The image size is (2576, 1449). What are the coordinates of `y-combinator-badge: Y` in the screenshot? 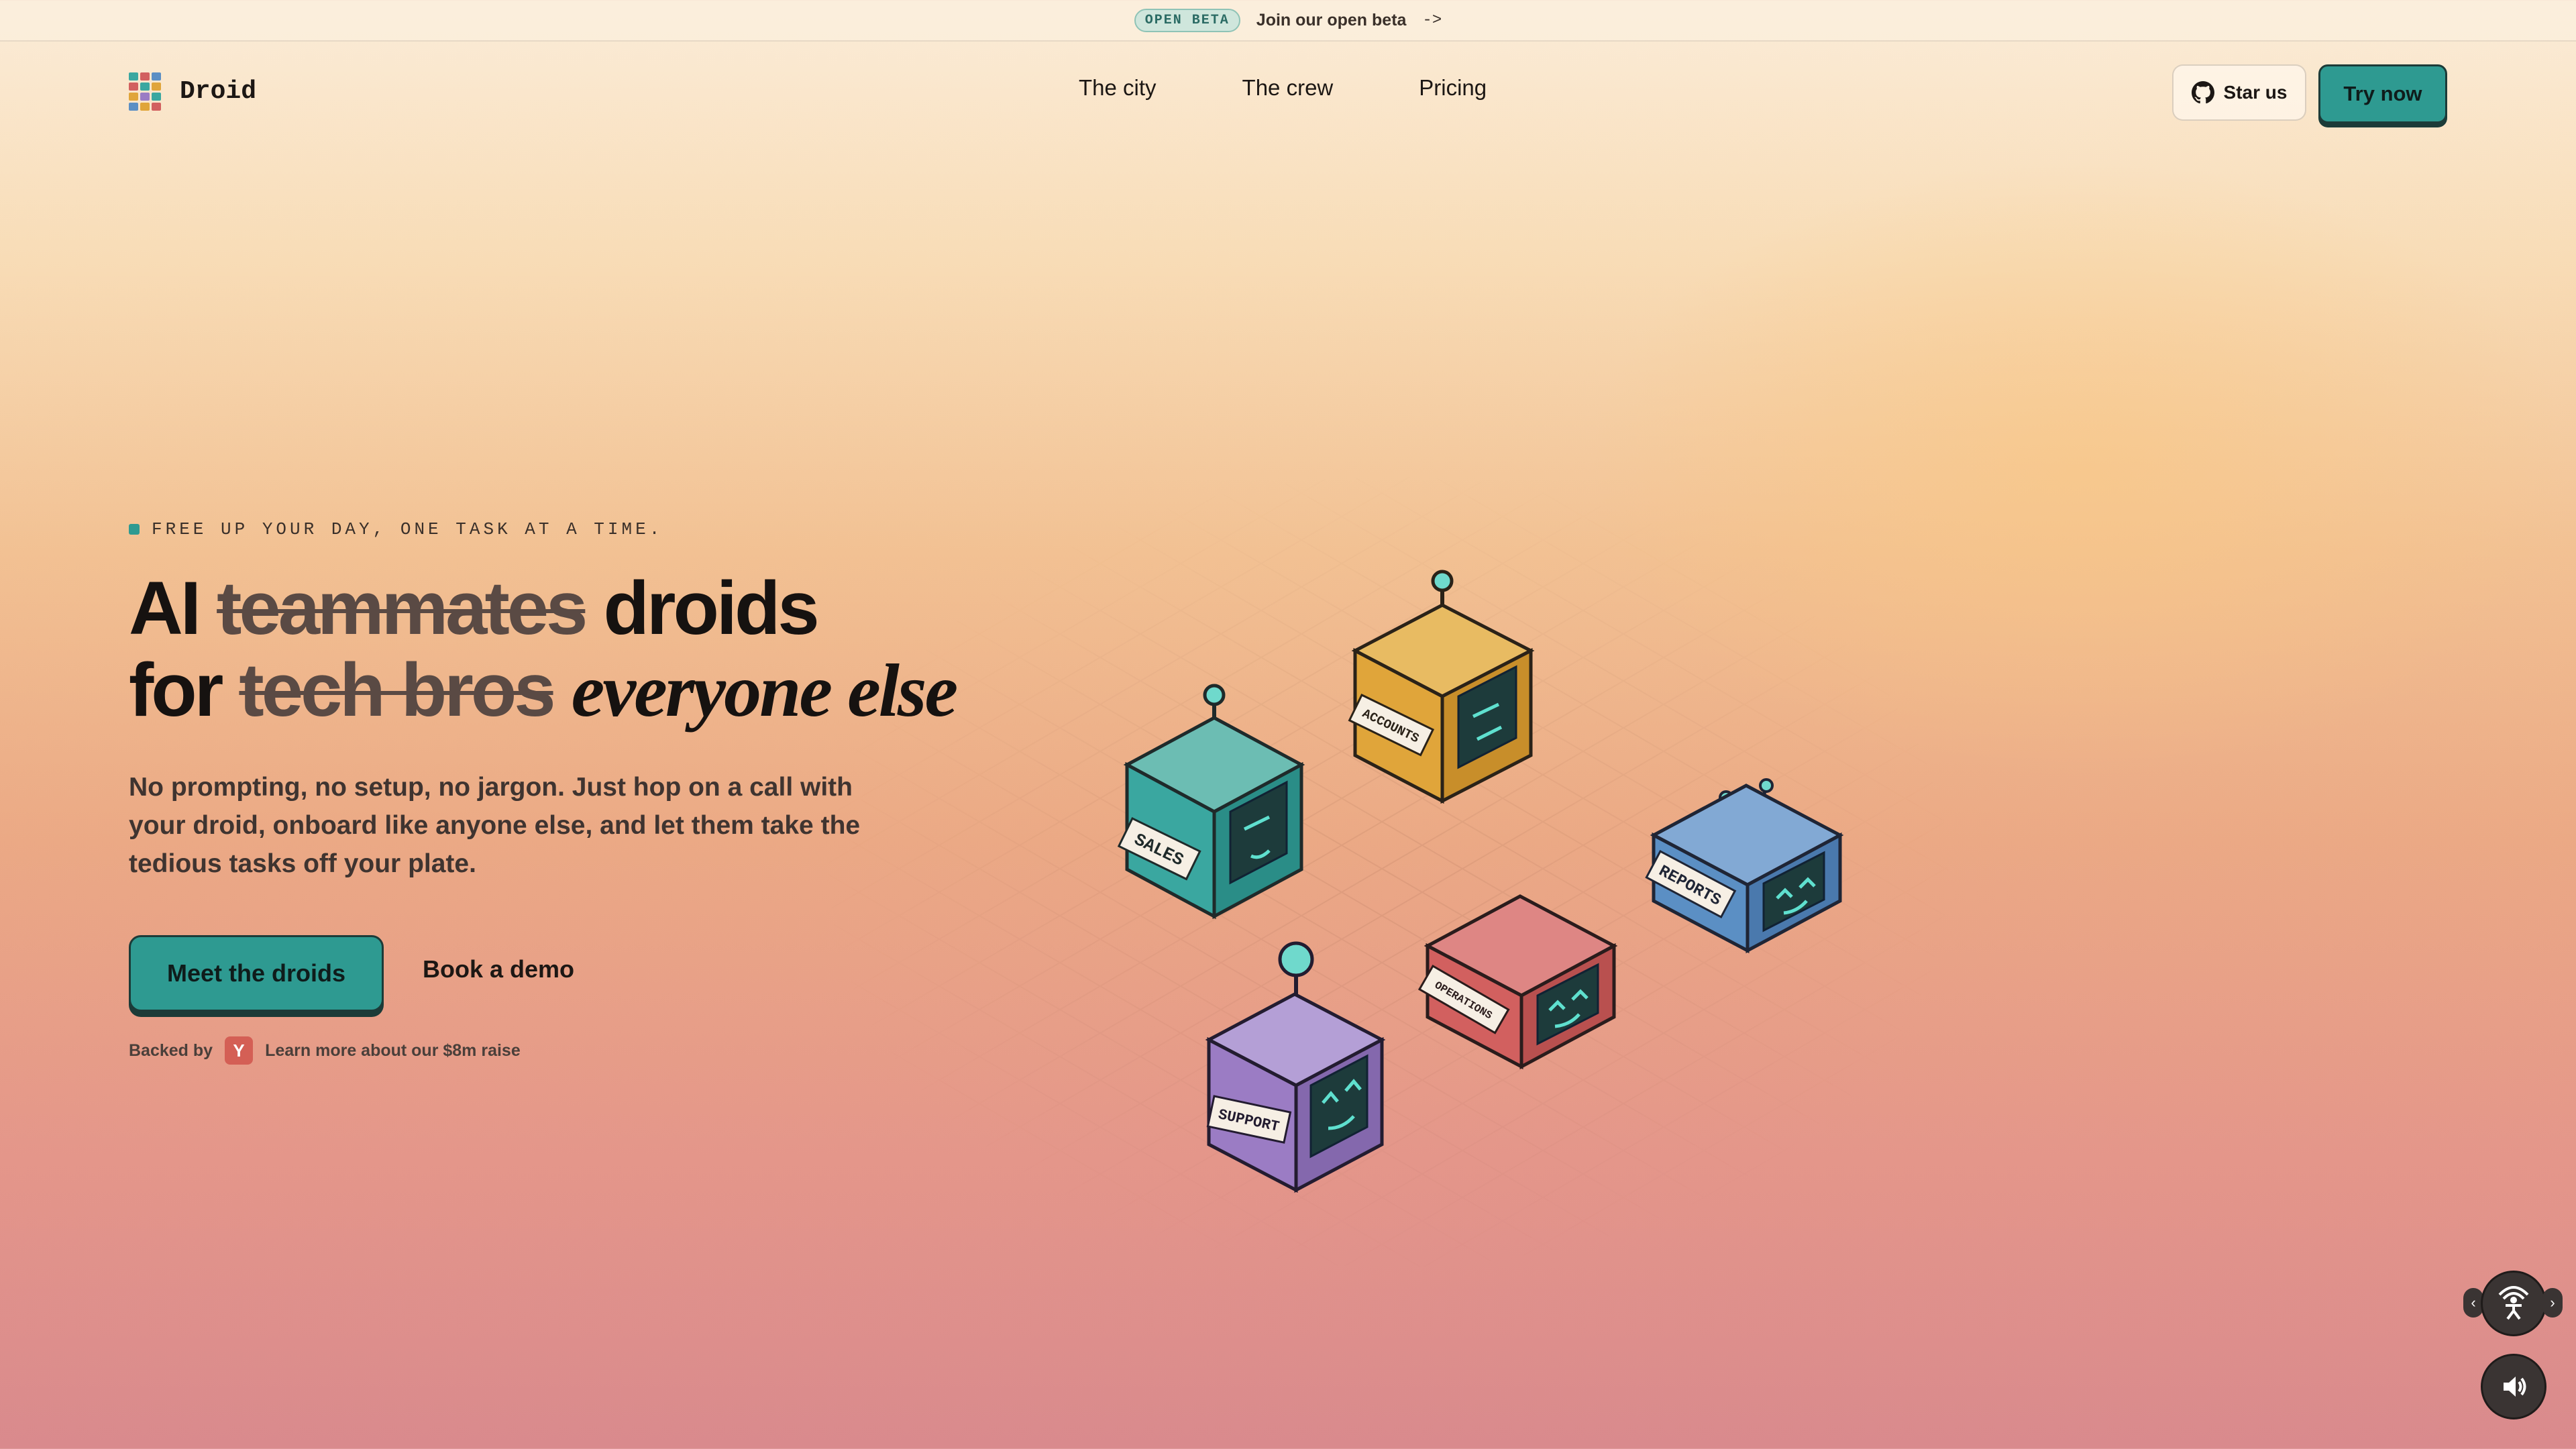 It's located at (239, 1050).